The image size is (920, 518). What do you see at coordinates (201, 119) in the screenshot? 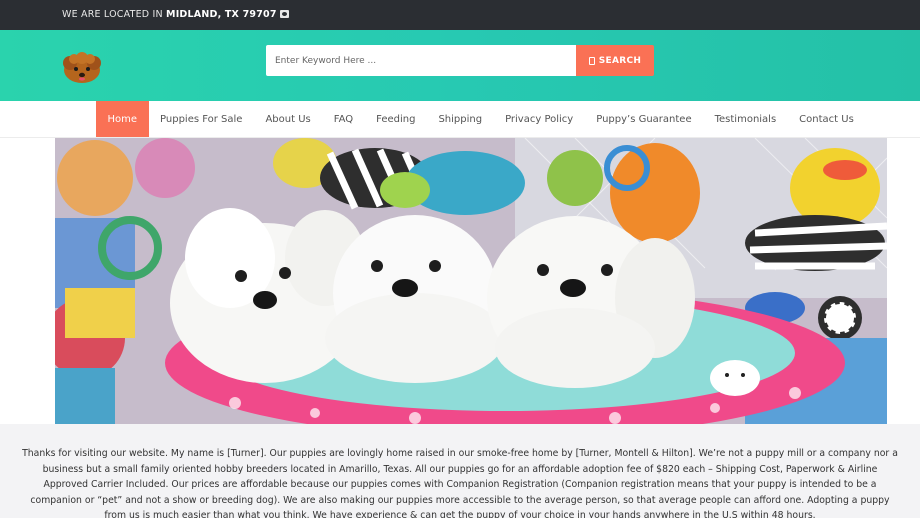
I see `nav-item-puppies-for-sale: Puppies For Sale` at bounding box center [201, 119].